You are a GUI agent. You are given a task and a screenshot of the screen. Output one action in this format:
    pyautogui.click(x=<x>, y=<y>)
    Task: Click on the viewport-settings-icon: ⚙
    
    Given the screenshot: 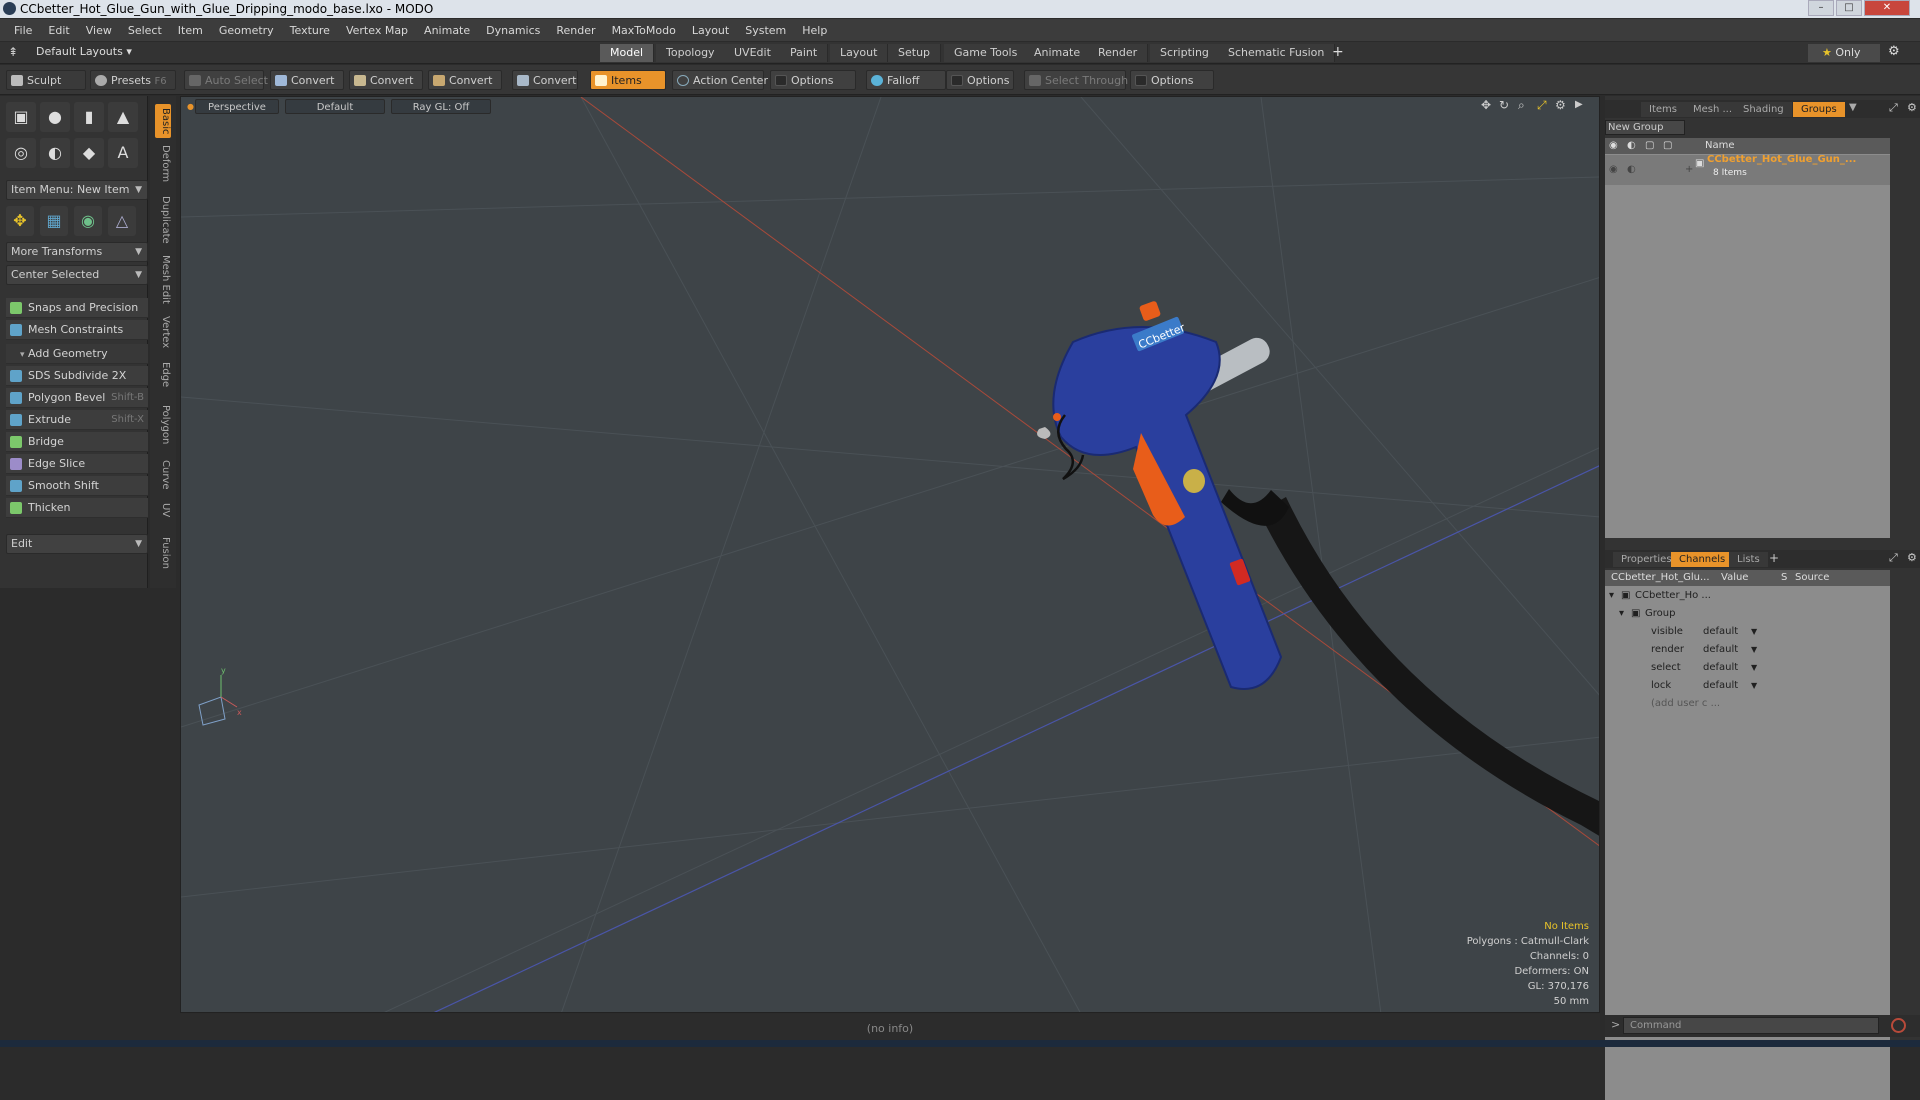 What is the action you would take?
    pyautogui.click(x=1560, y=105)
    